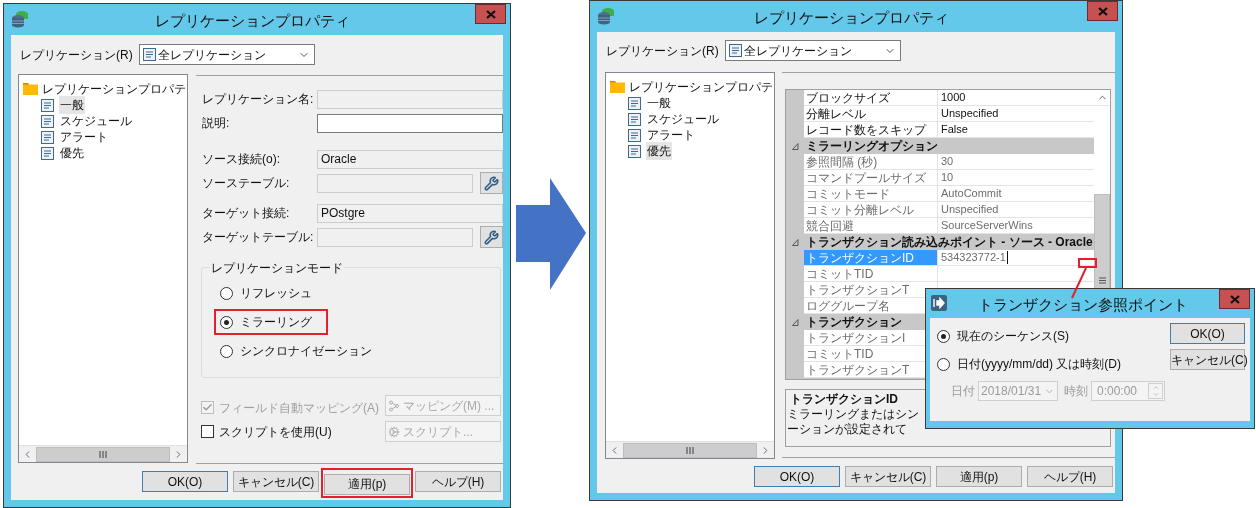 Image resolution: width=1256 pixels, height=508 pixels. What do you see at coordinates (853, 414) in the screenshot?
I see `description-text: ミラーリングまたはシン` at bounding box center [853, 414].